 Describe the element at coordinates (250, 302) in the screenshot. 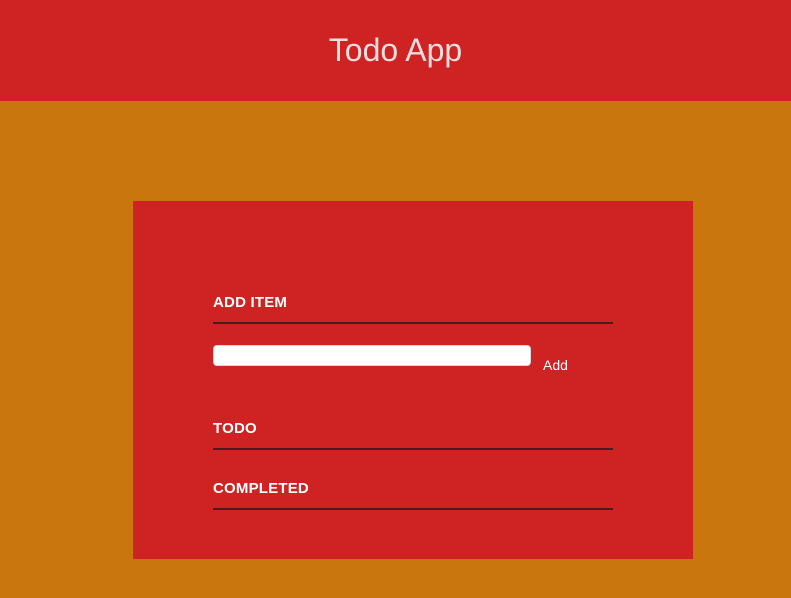

I see `add-item-heading: ADD ITEM` at that location.